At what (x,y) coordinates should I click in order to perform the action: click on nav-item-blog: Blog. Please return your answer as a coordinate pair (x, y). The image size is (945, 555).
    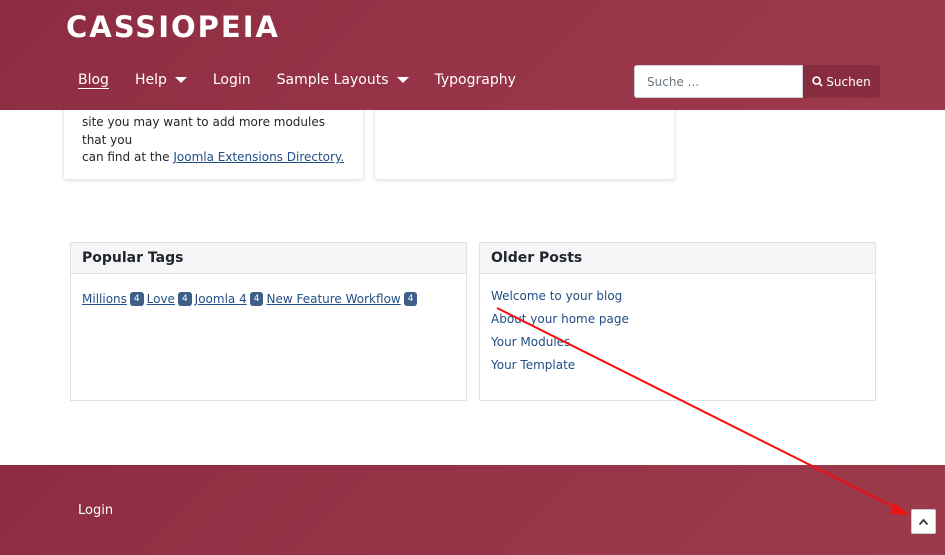
    Looking at the image, I should click on (93, 80).